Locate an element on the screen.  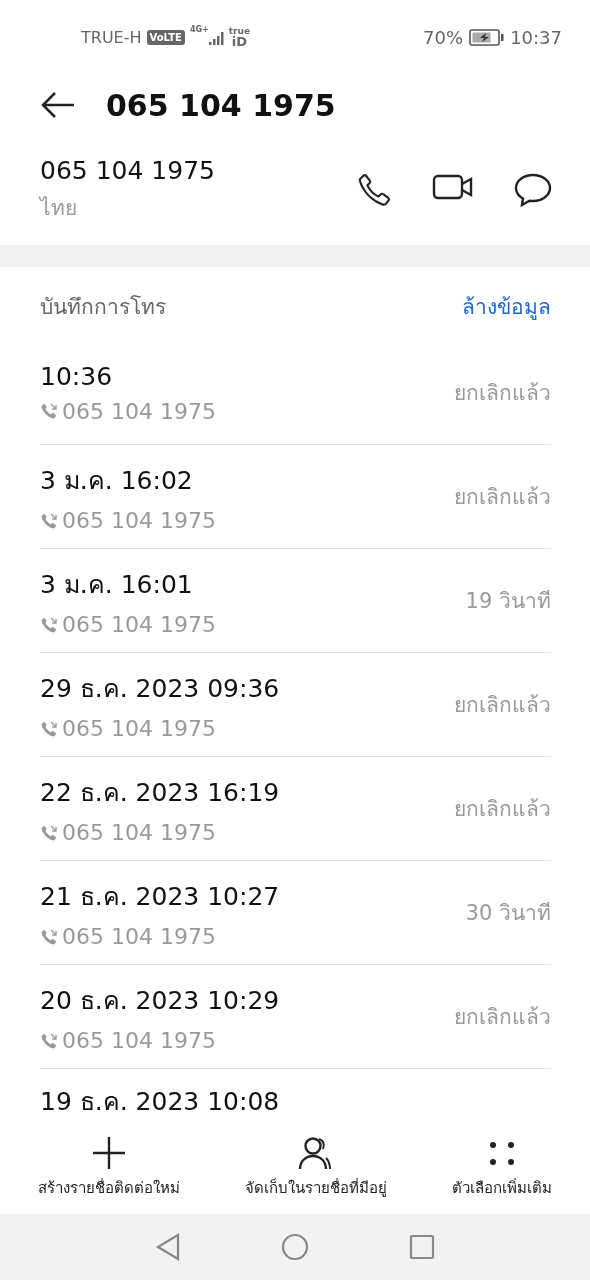
call-time: 20 ธ.ค. 2023 10:29 is located at coordinates (160, 1001).